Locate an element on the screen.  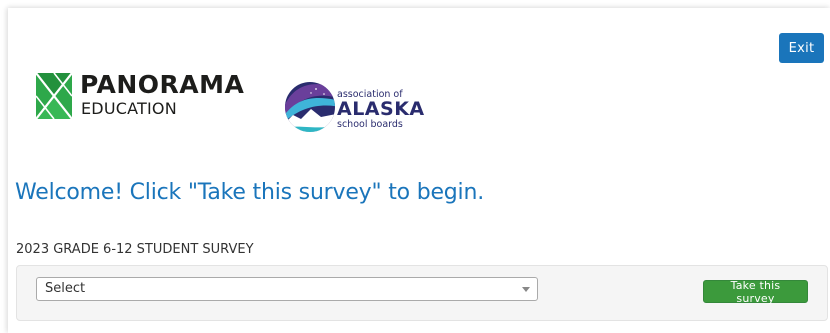
select-value: Select is located at coordinates (65, 288).